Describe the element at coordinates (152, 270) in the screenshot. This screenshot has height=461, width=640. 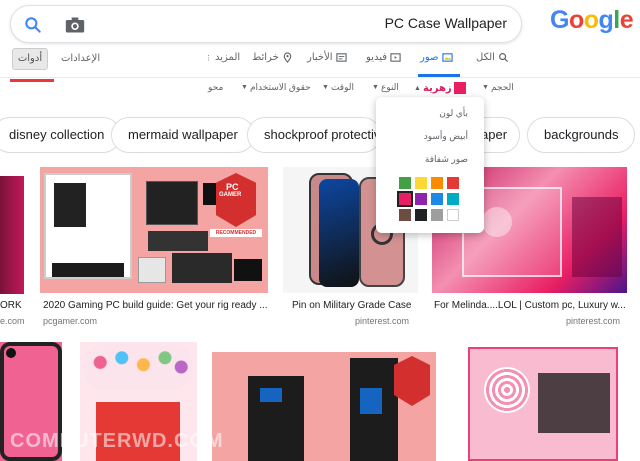
I see `ryzen-cpu-box` at that location.